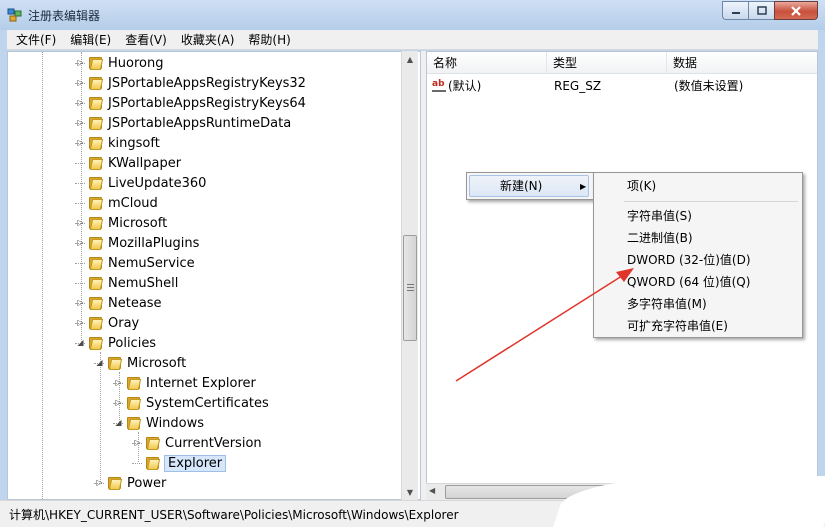 The image size is (825, 527). What do you see at coordinates (189, 123) in the screenshot?
I see `tree-item: JSPortableAppsRuntimeData` at bounding box center [189, 123].